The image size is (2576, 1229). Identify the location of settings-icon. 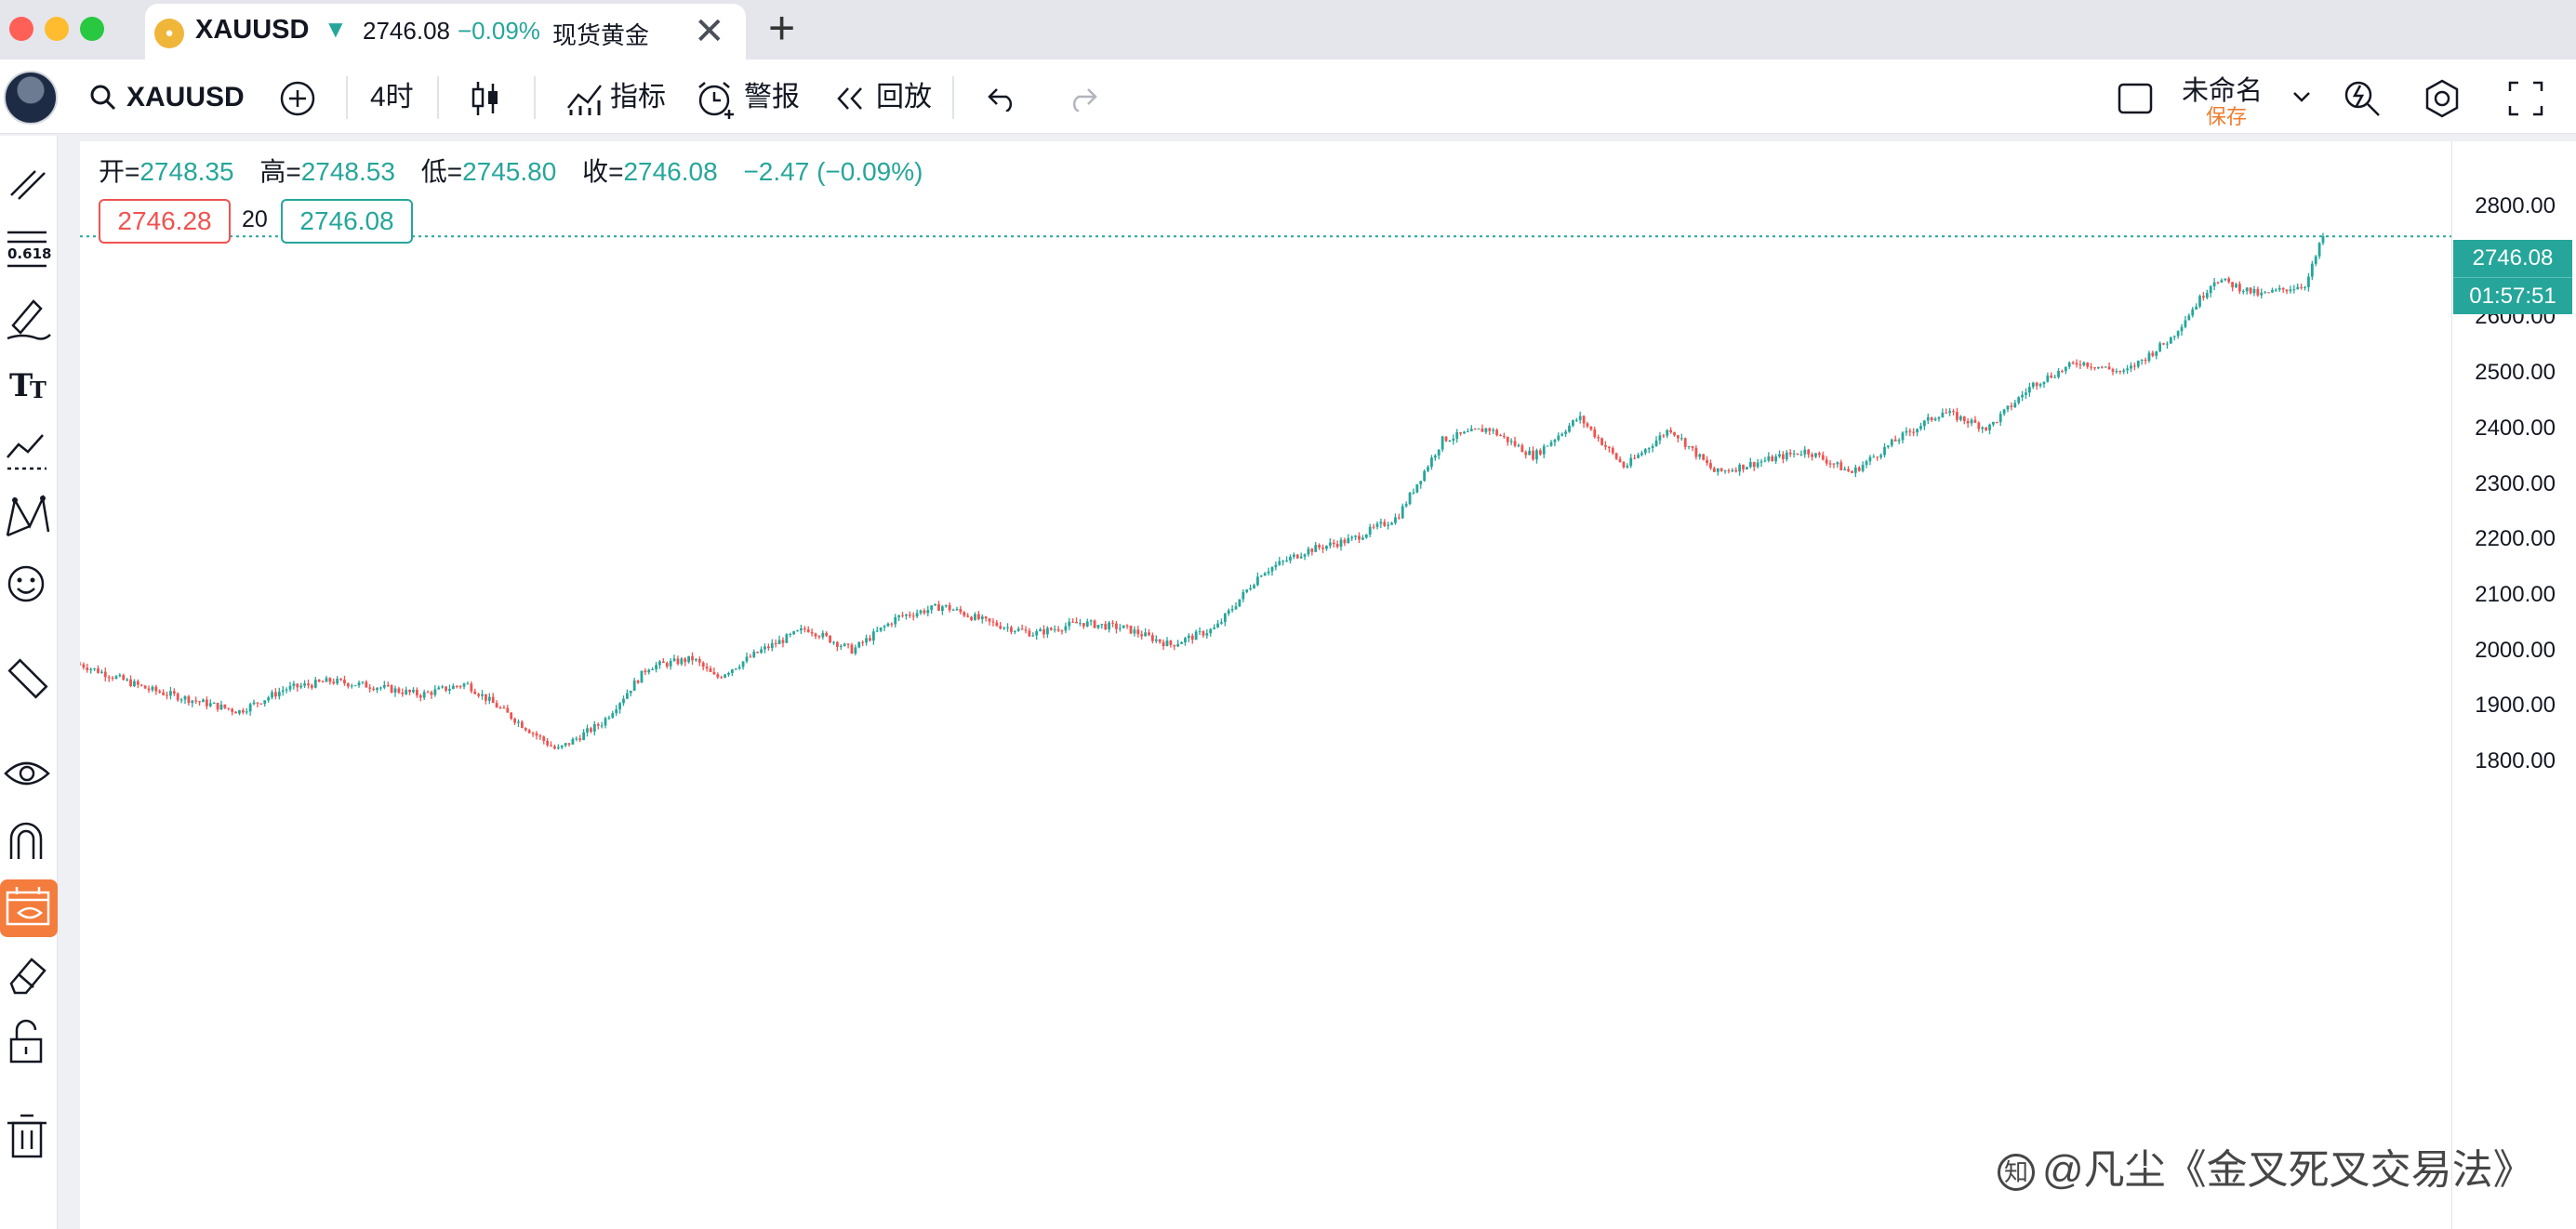
(2442, 98).